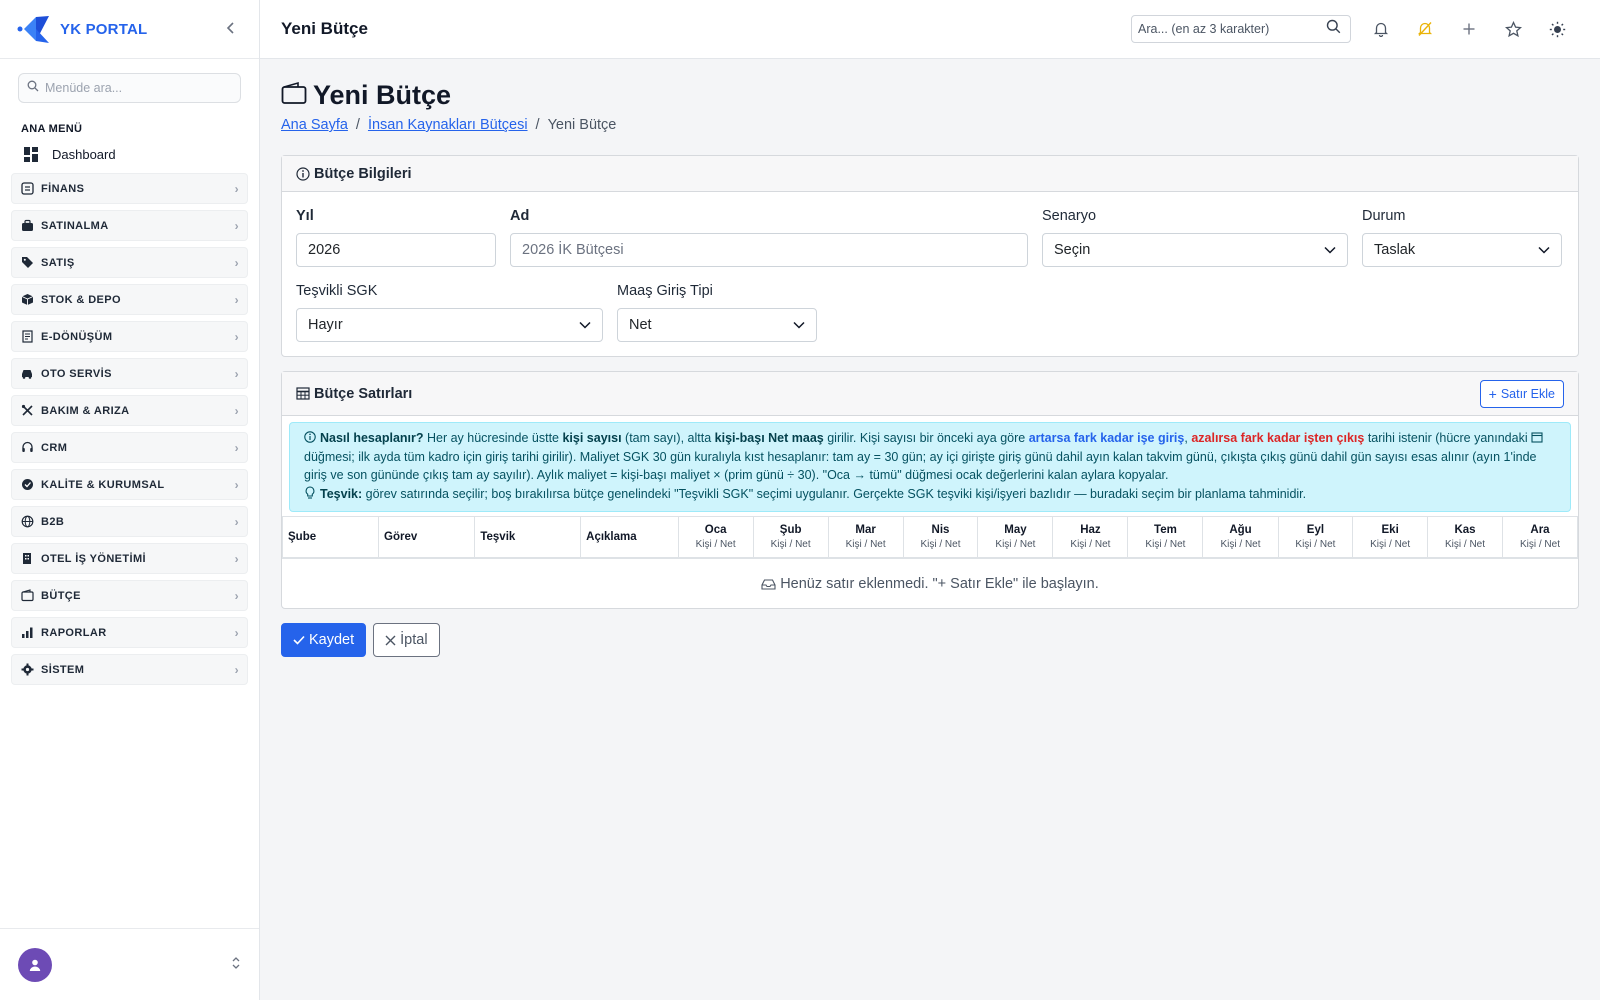 The width and height of the screenshot is (1600, 1000). Describe the element at coordinates (236, 964) in the screenshot. I see `expand-user-menu-icon` at that location.